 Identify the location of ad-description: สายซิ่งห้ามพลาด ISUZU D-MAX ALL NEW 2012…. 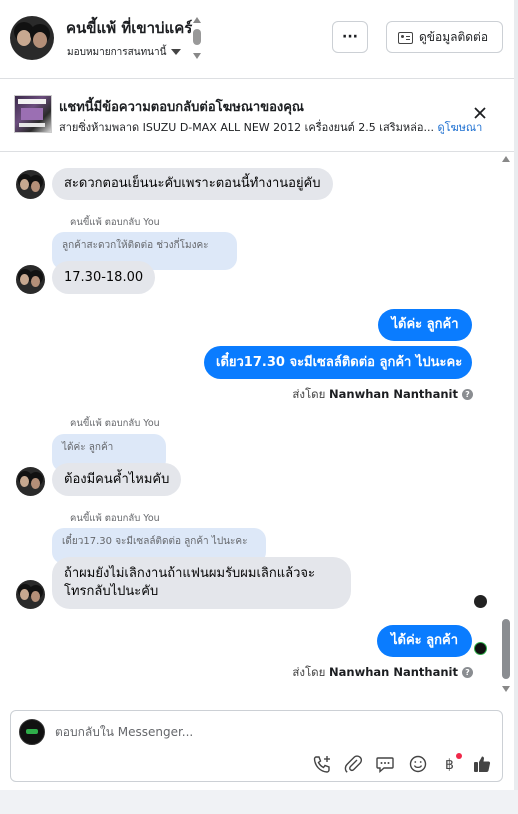
(248, 127).